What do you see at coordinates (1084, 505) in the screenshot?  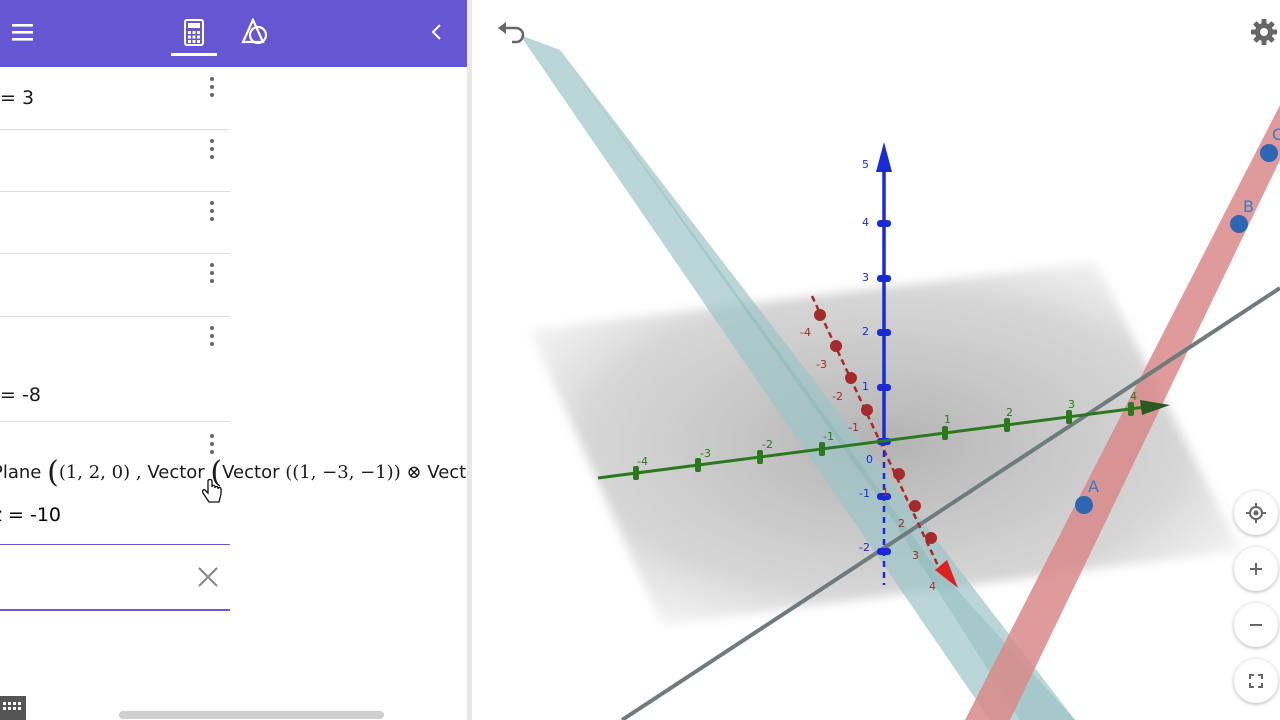 I see `point-a` at bounding box center [1084, 505].